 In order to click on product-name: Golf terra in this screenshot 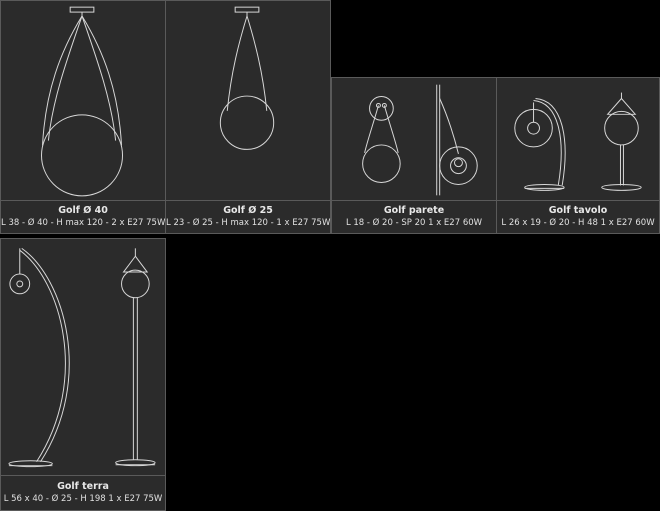, I will do `click(83, 486)`.